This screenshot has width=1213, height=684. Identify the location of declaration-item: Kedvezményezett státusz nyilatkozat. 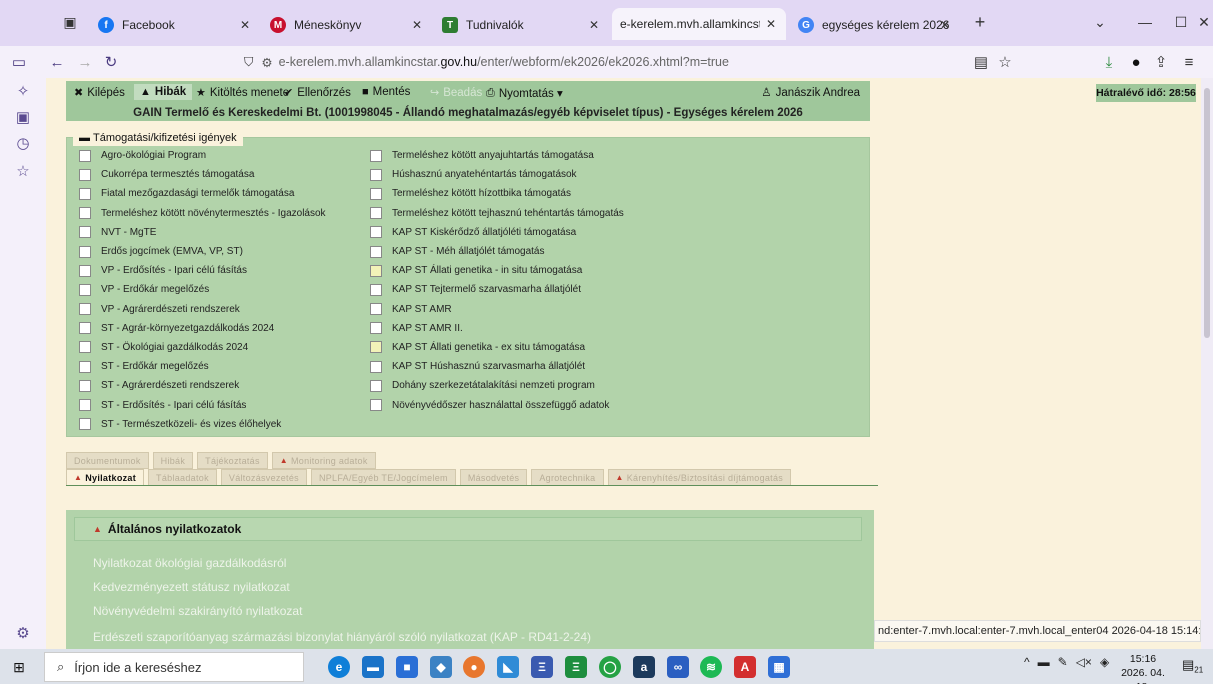
(191, 587).